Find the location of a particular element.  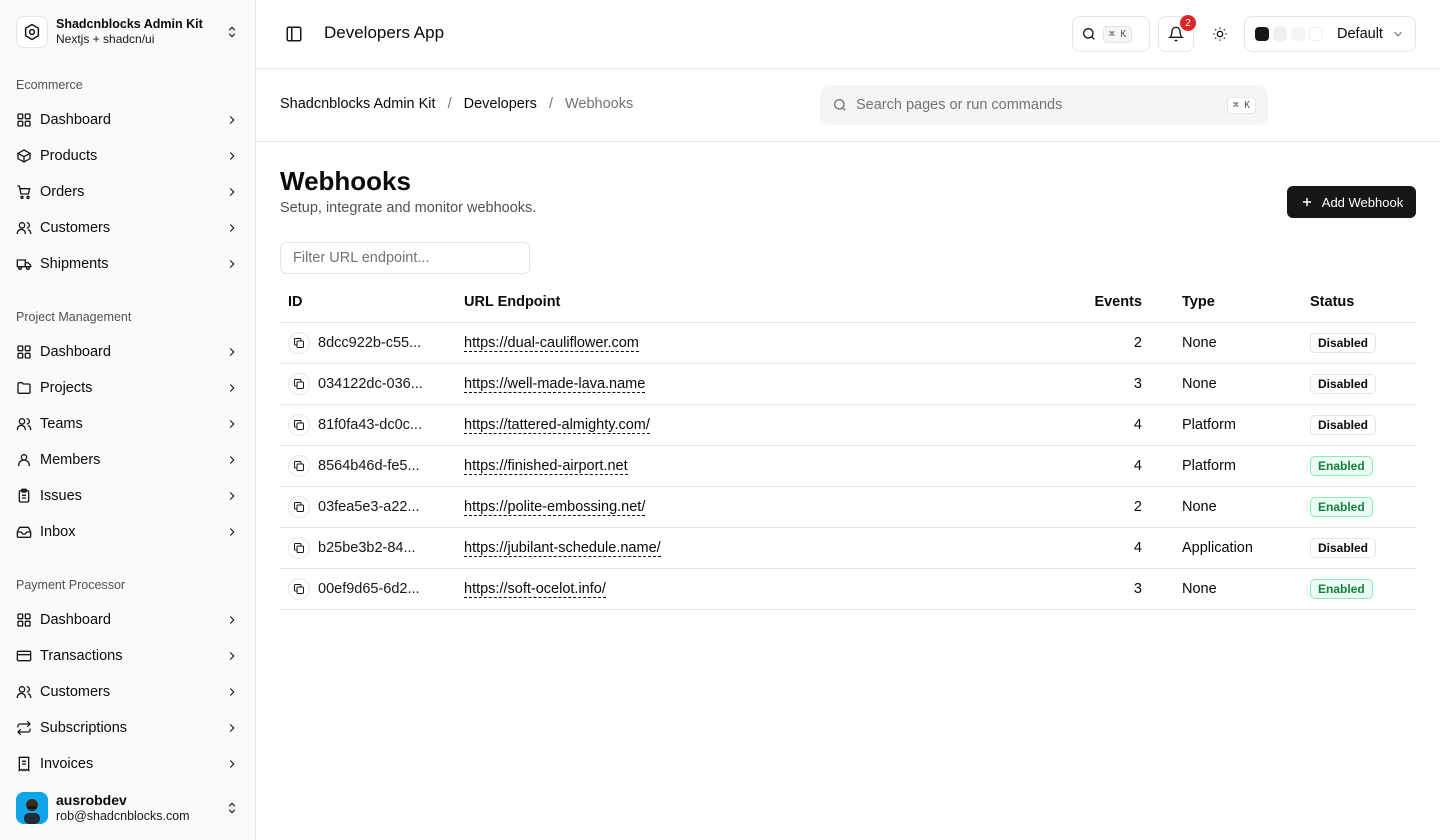

sidebar-item-orders: Orders is located at coordinates (128, 192).